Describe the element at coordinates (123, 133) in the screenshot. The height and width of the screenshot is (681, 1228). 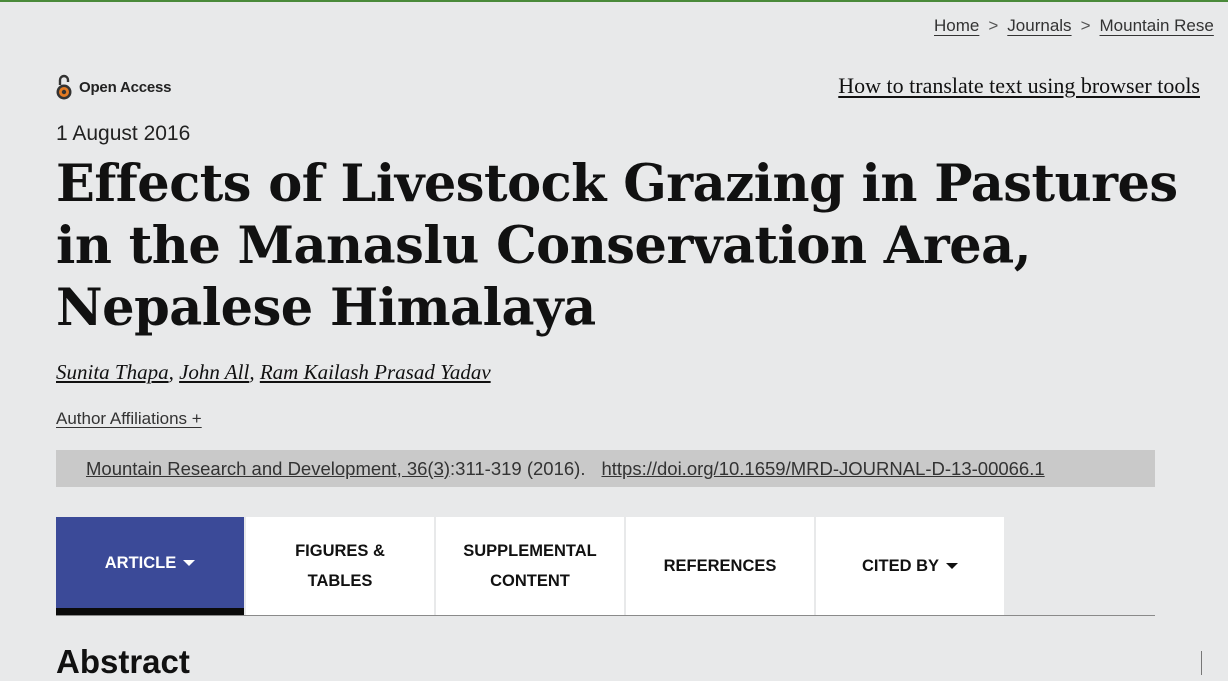
I see `publication-date: 1 August 2016` at that location.